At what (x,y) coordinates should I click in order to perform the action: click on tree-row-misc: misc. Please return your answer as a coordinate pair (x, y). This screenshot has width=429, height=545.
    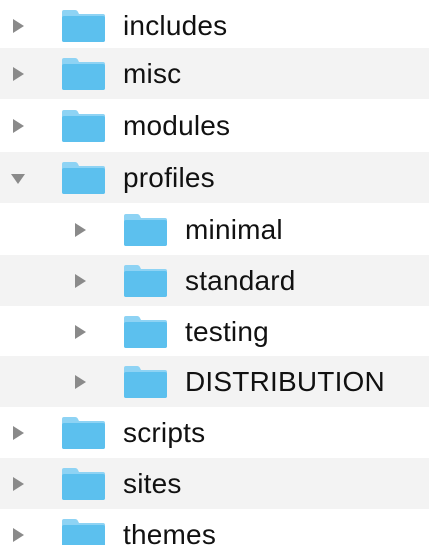
    Looking at the image, I should click on (214, 73).